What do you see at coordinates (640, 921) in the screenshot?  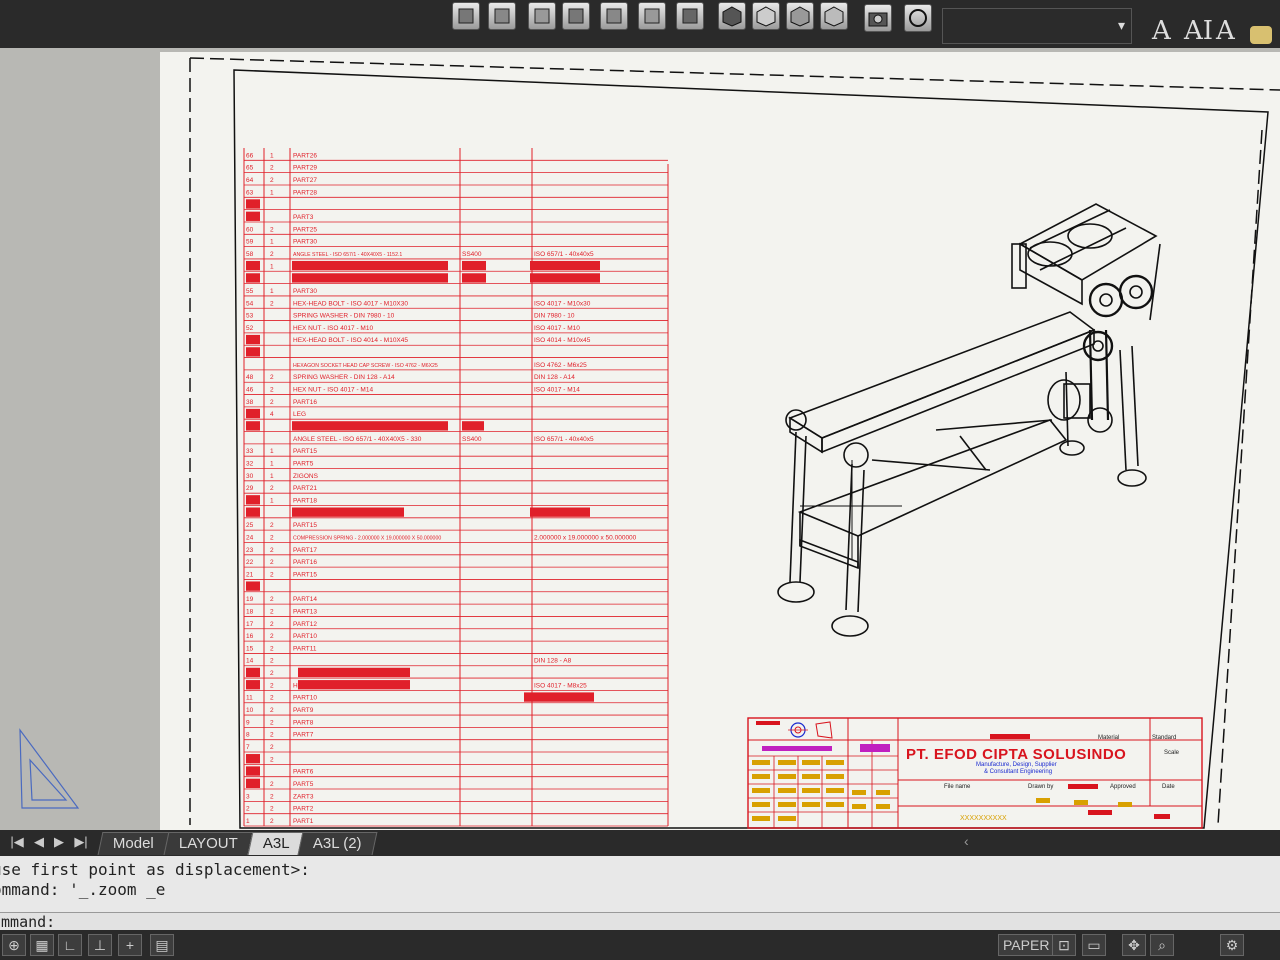 I see `command-input-line: ommand:` at bounding box center [640, 921].